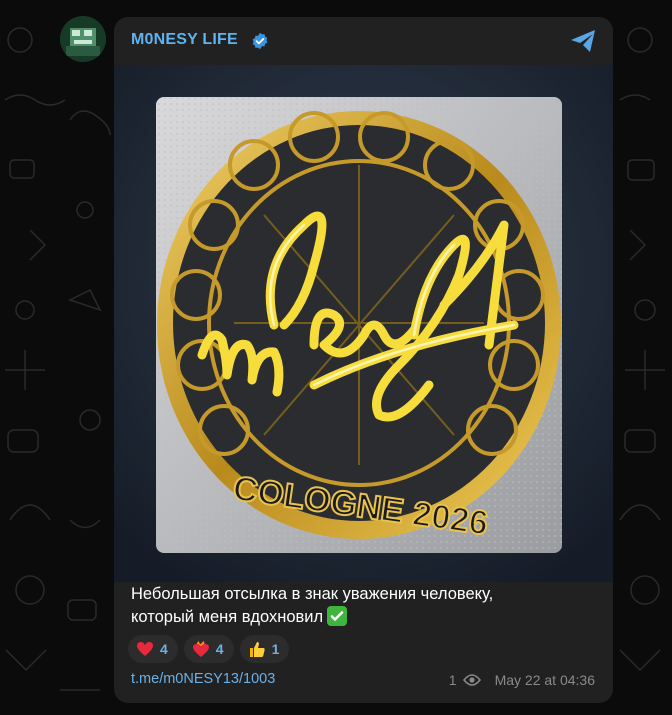 The height and width of the screenshot is (715, 672). I want to click on post-meta: 1 May 22 at 04:36, so click(522, 680).